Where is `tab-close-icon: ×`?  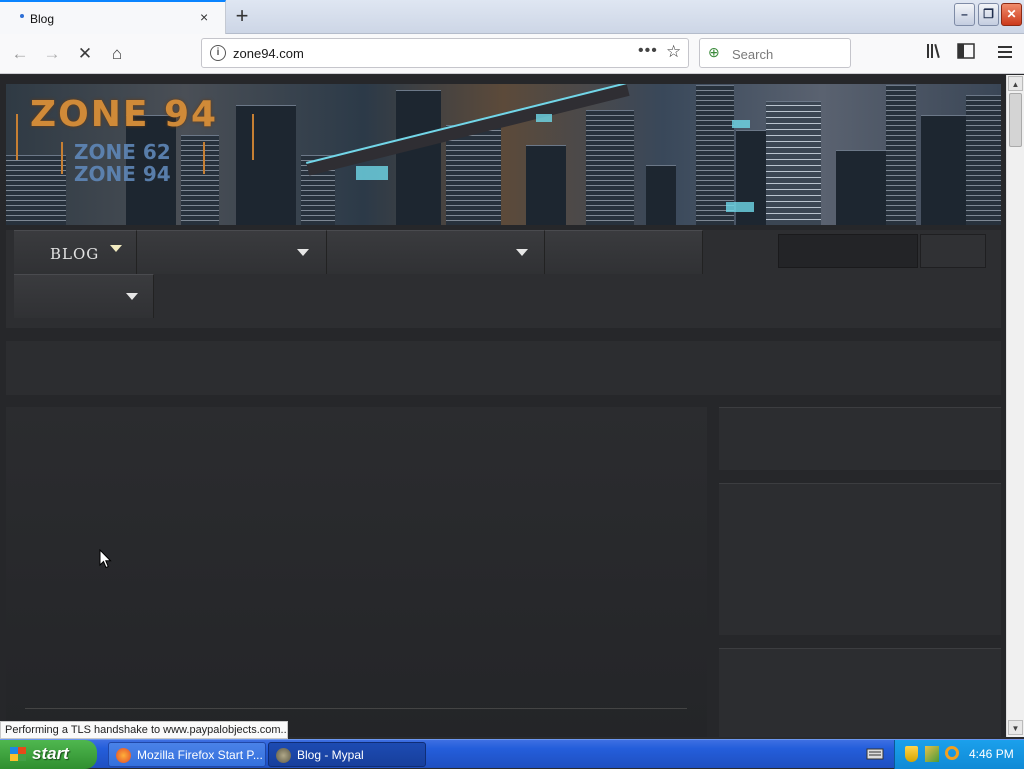 tab-close-icon: × is located at coordinates (204, 17).